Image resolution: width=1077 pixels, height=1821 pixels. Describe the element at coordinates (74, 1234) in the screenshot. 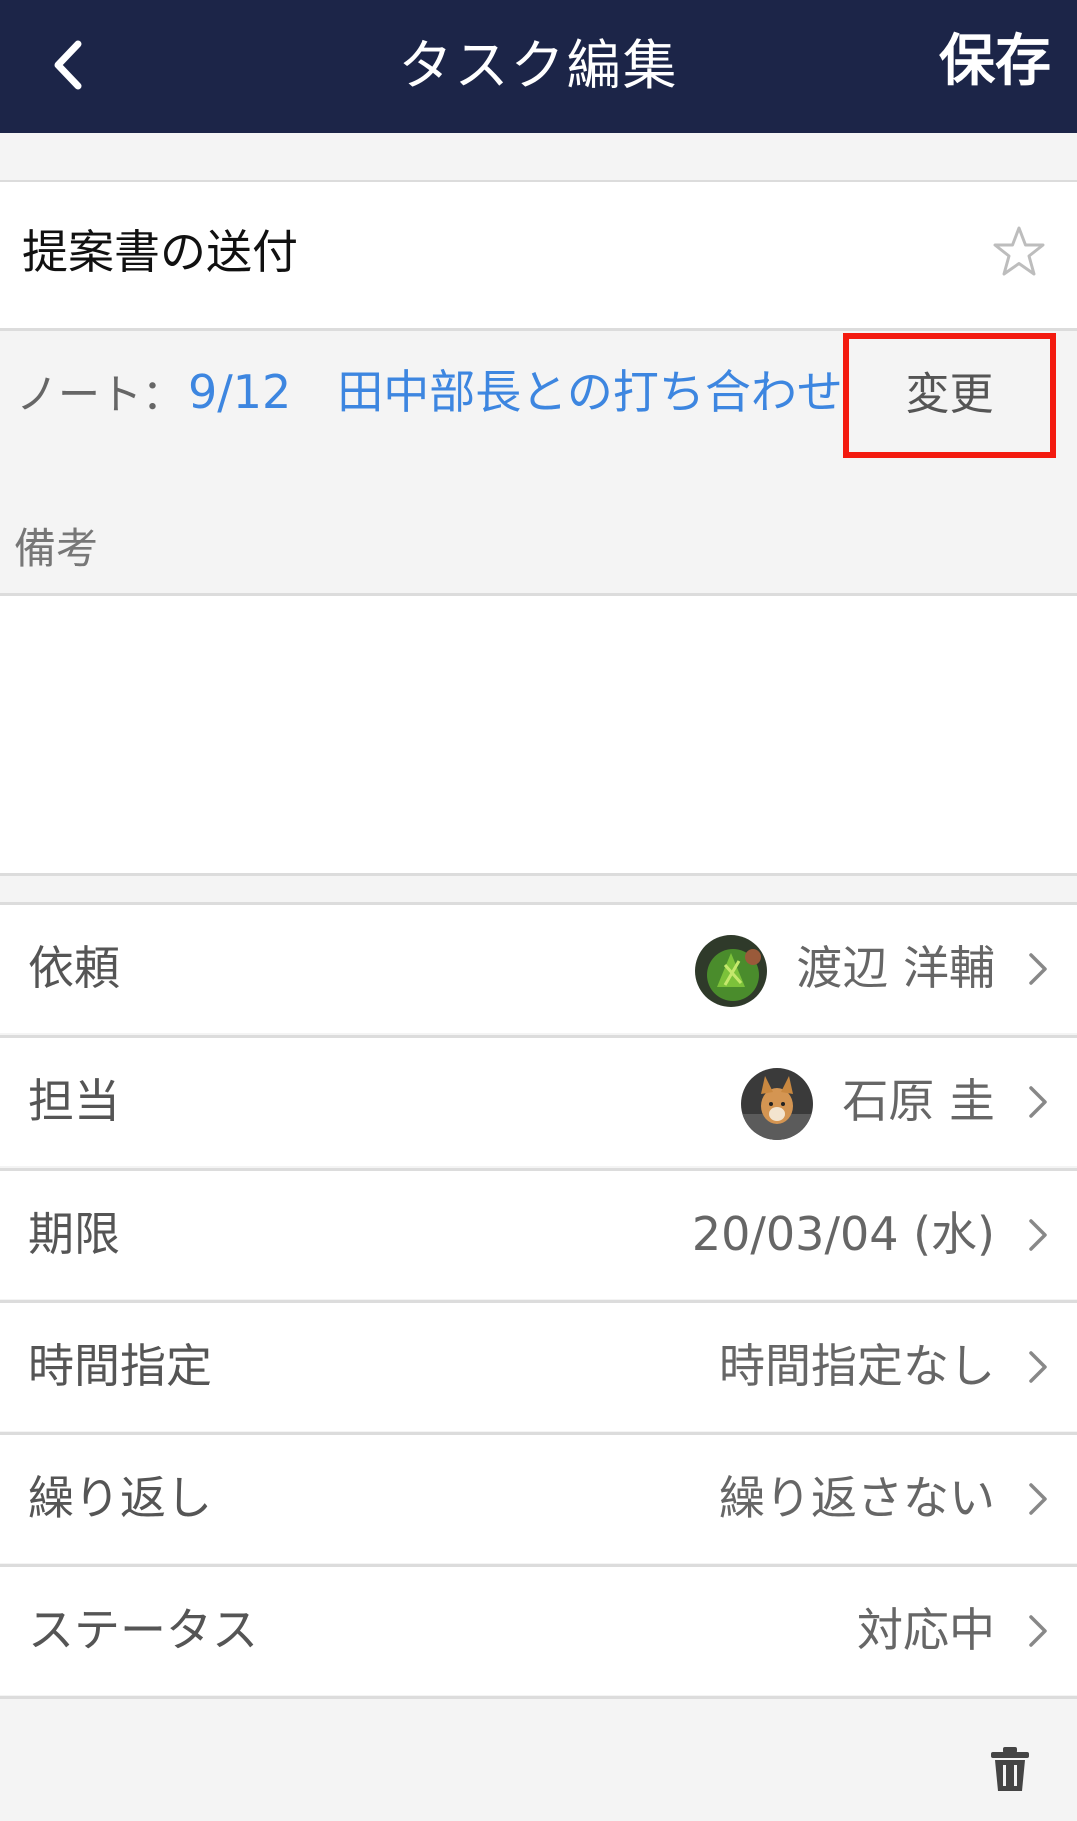

I see `row-label: 期限` at that location.